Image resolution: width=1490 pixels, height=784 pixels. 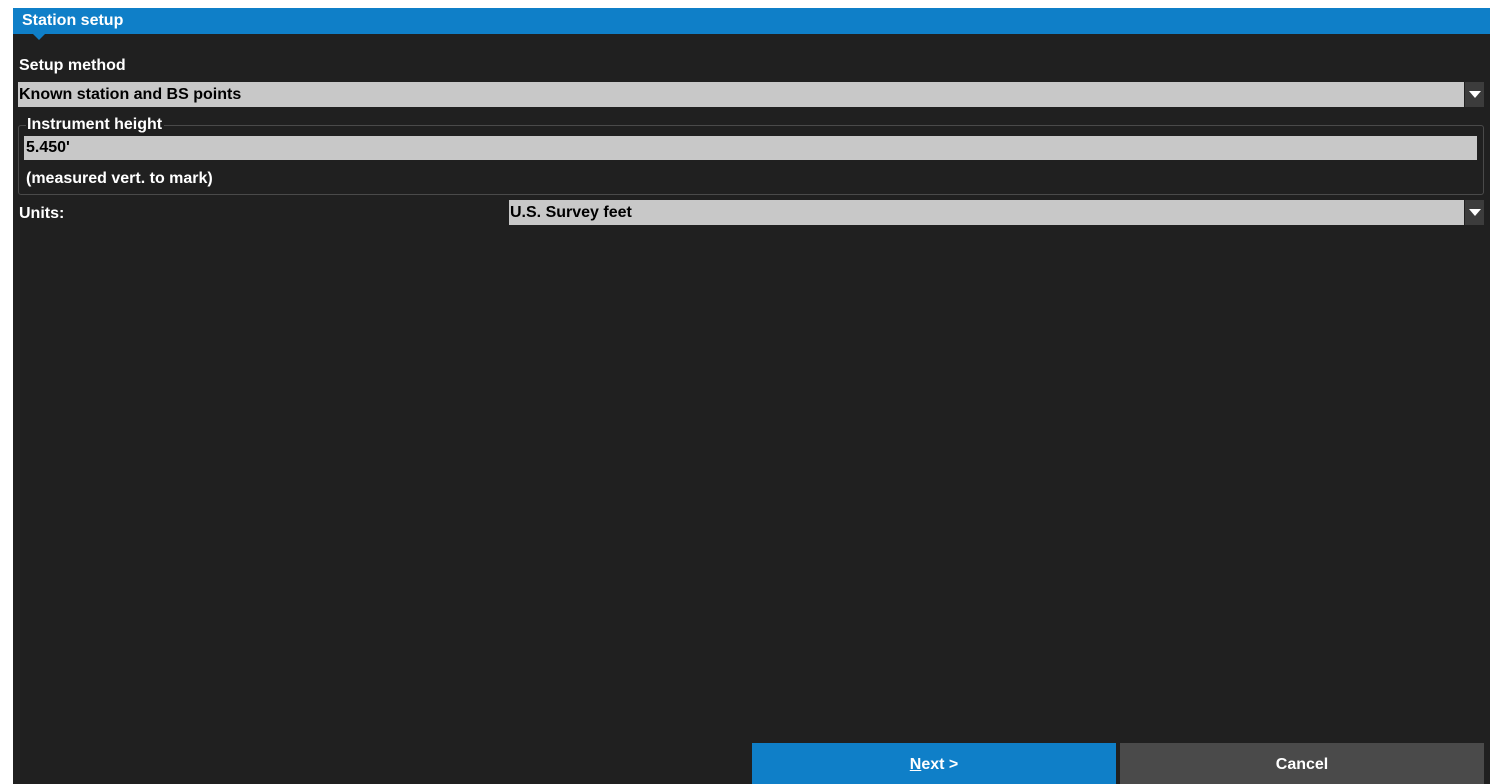 I want to click on window-title: Station setup, so click(x=73, y=20).